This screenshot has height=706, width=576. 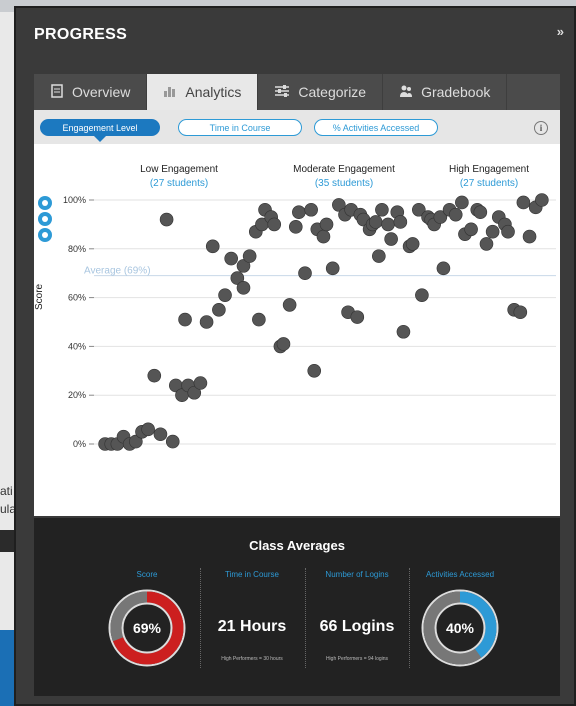 I want to click on double-chevron-right-icon: », so click(x=560, y=31).